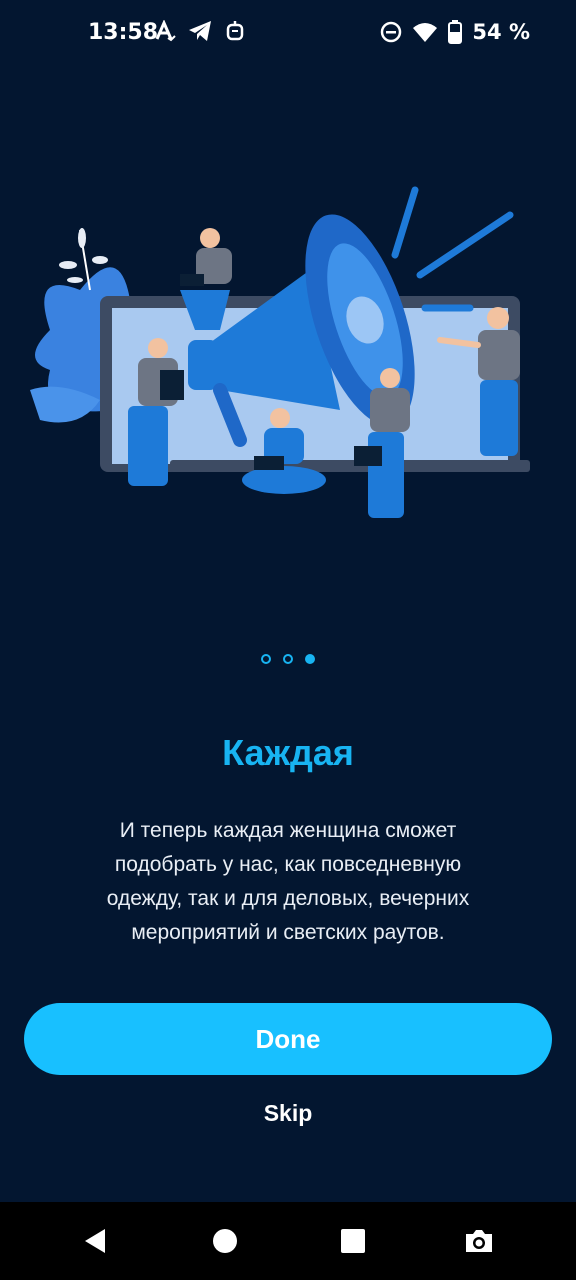  Describe the element at coordinates (310, 659) in the screenshot. I see `pager-dot-active` at that location.